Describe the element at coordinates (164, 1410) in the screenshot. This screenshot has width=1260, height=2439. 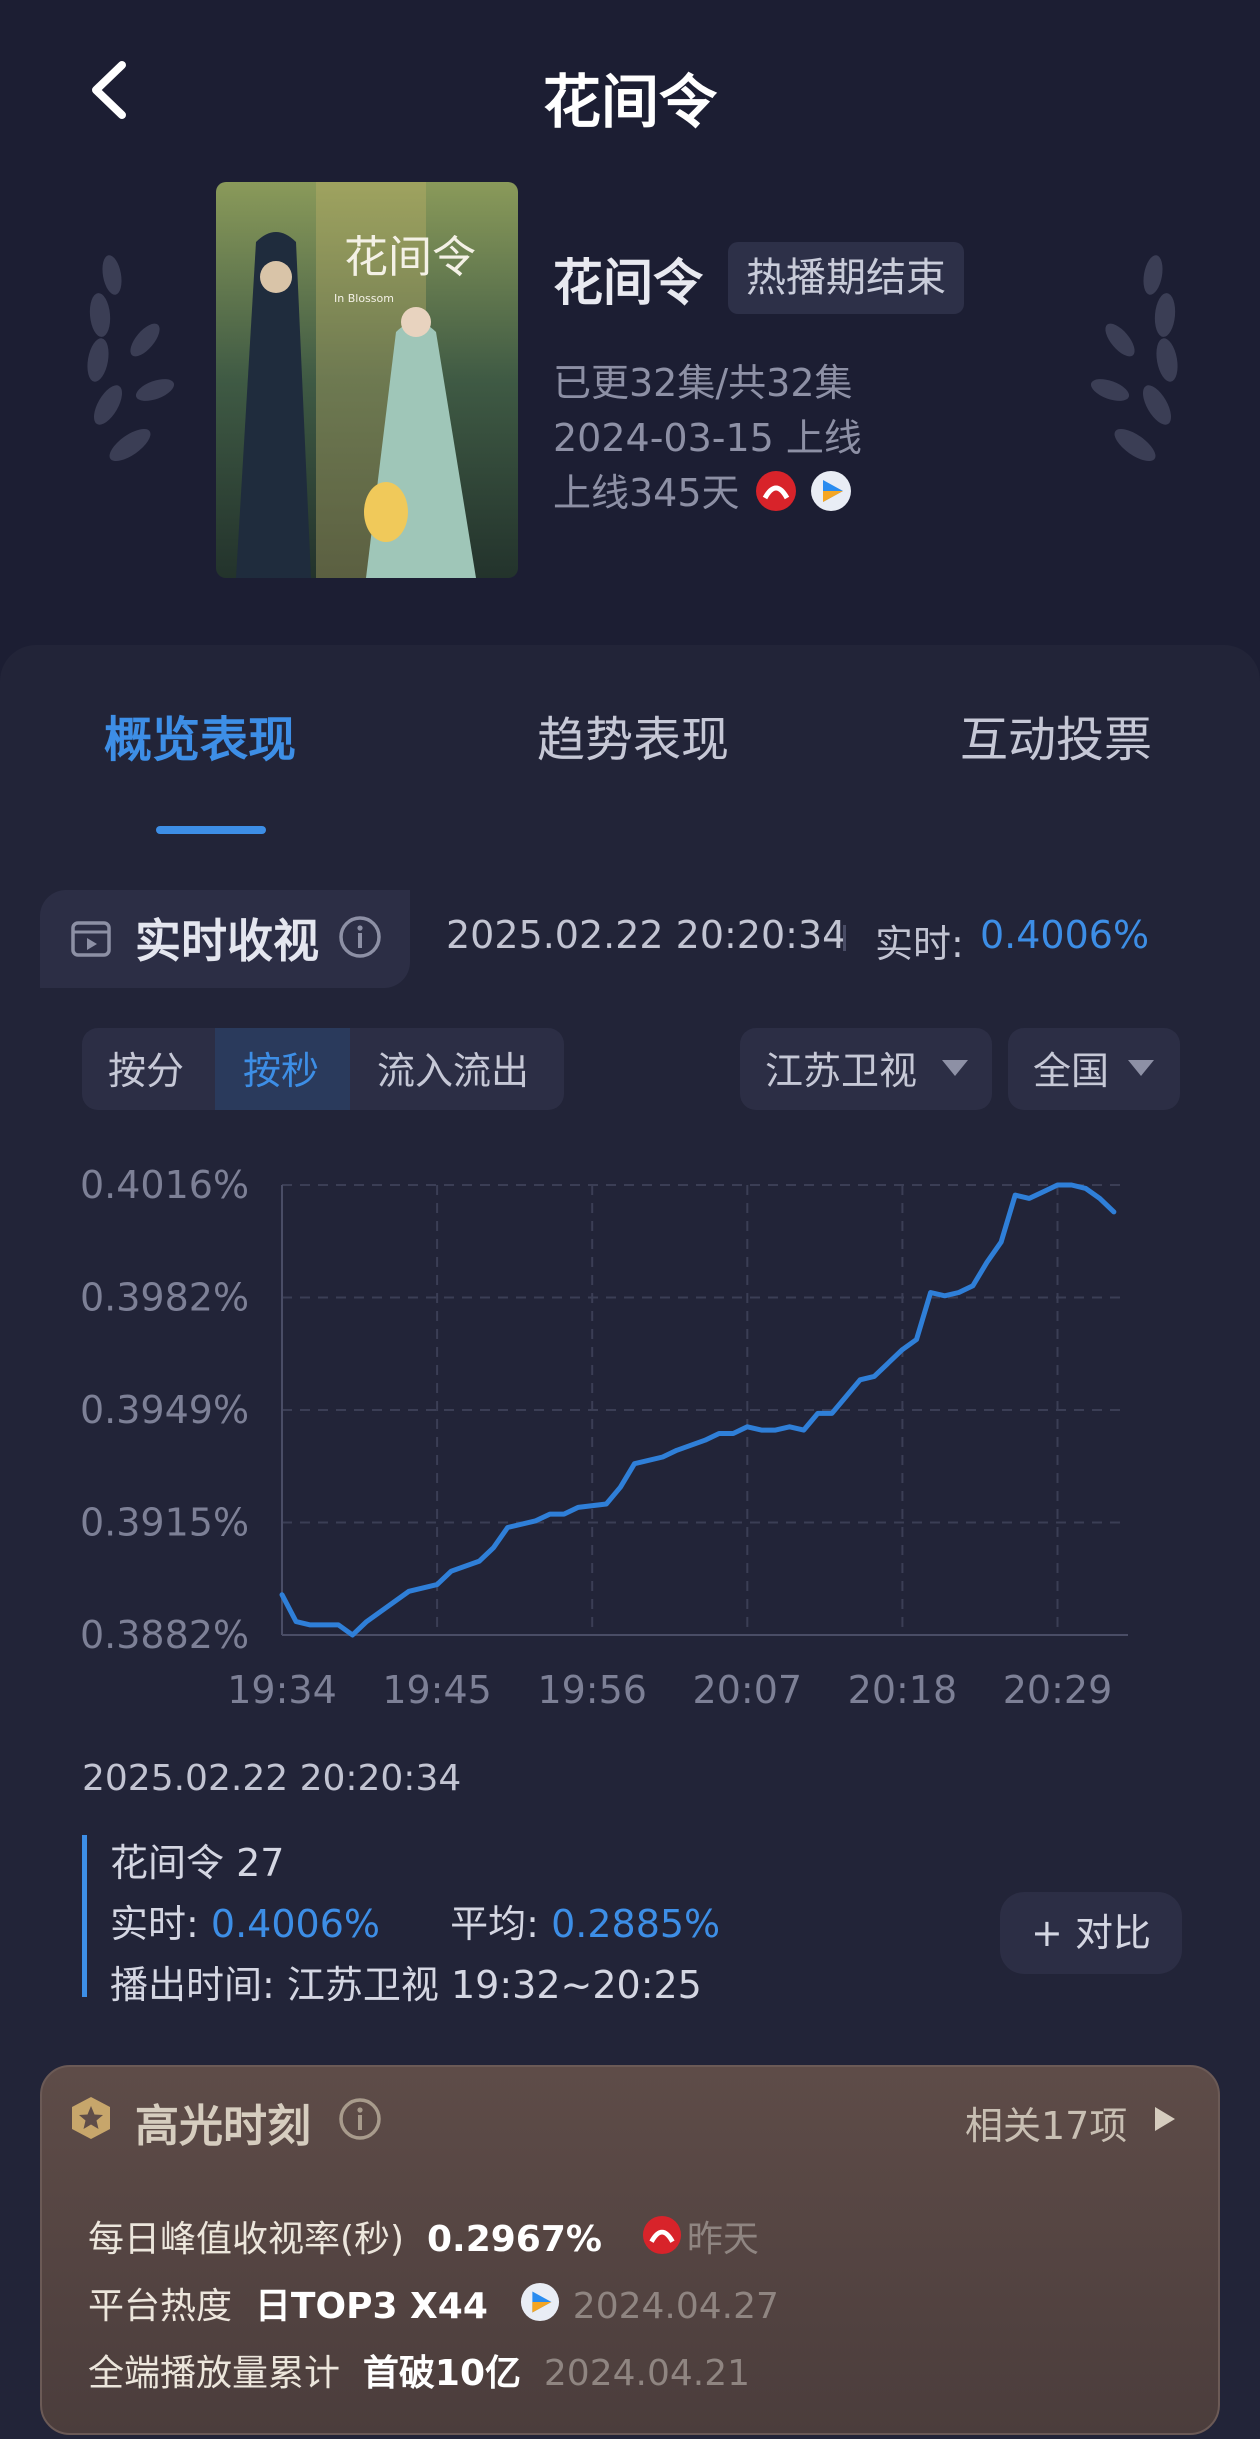
I see `y-tick-label: 0.3949%` at that location.